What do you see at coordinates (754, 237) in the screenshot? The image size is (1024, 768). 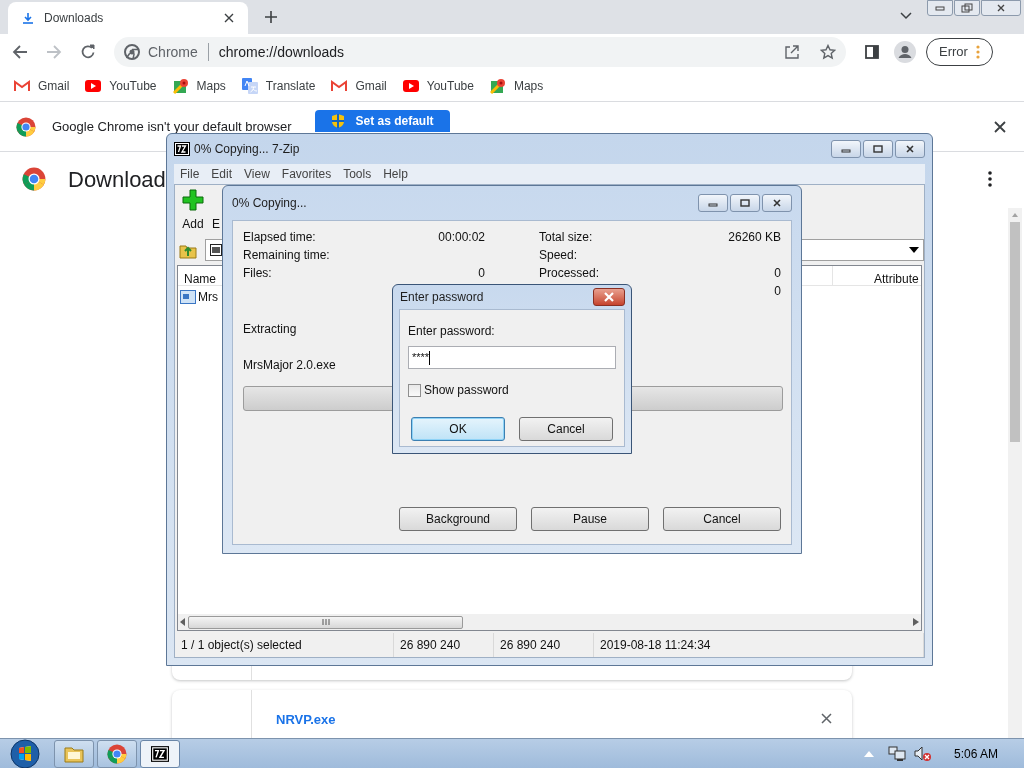 I see `stat-value: 26260 KB` at bounding box center [754, 237].